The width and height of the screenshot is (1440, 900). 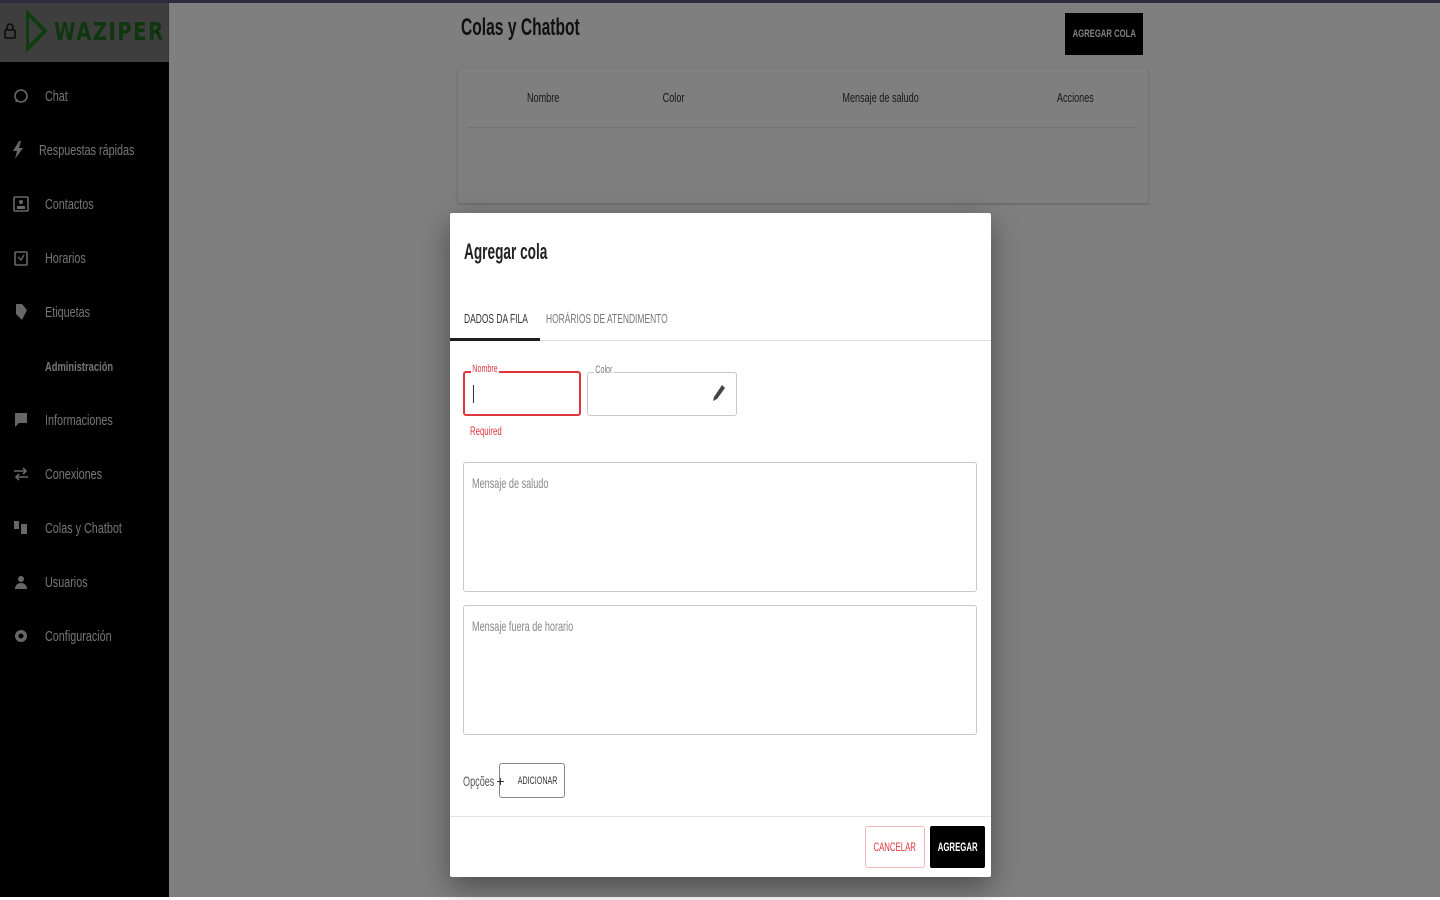 What do you see at coordinates (479, 780) in the screenshot?
I see `options-label: Opções` at bounding box center [479, 780].